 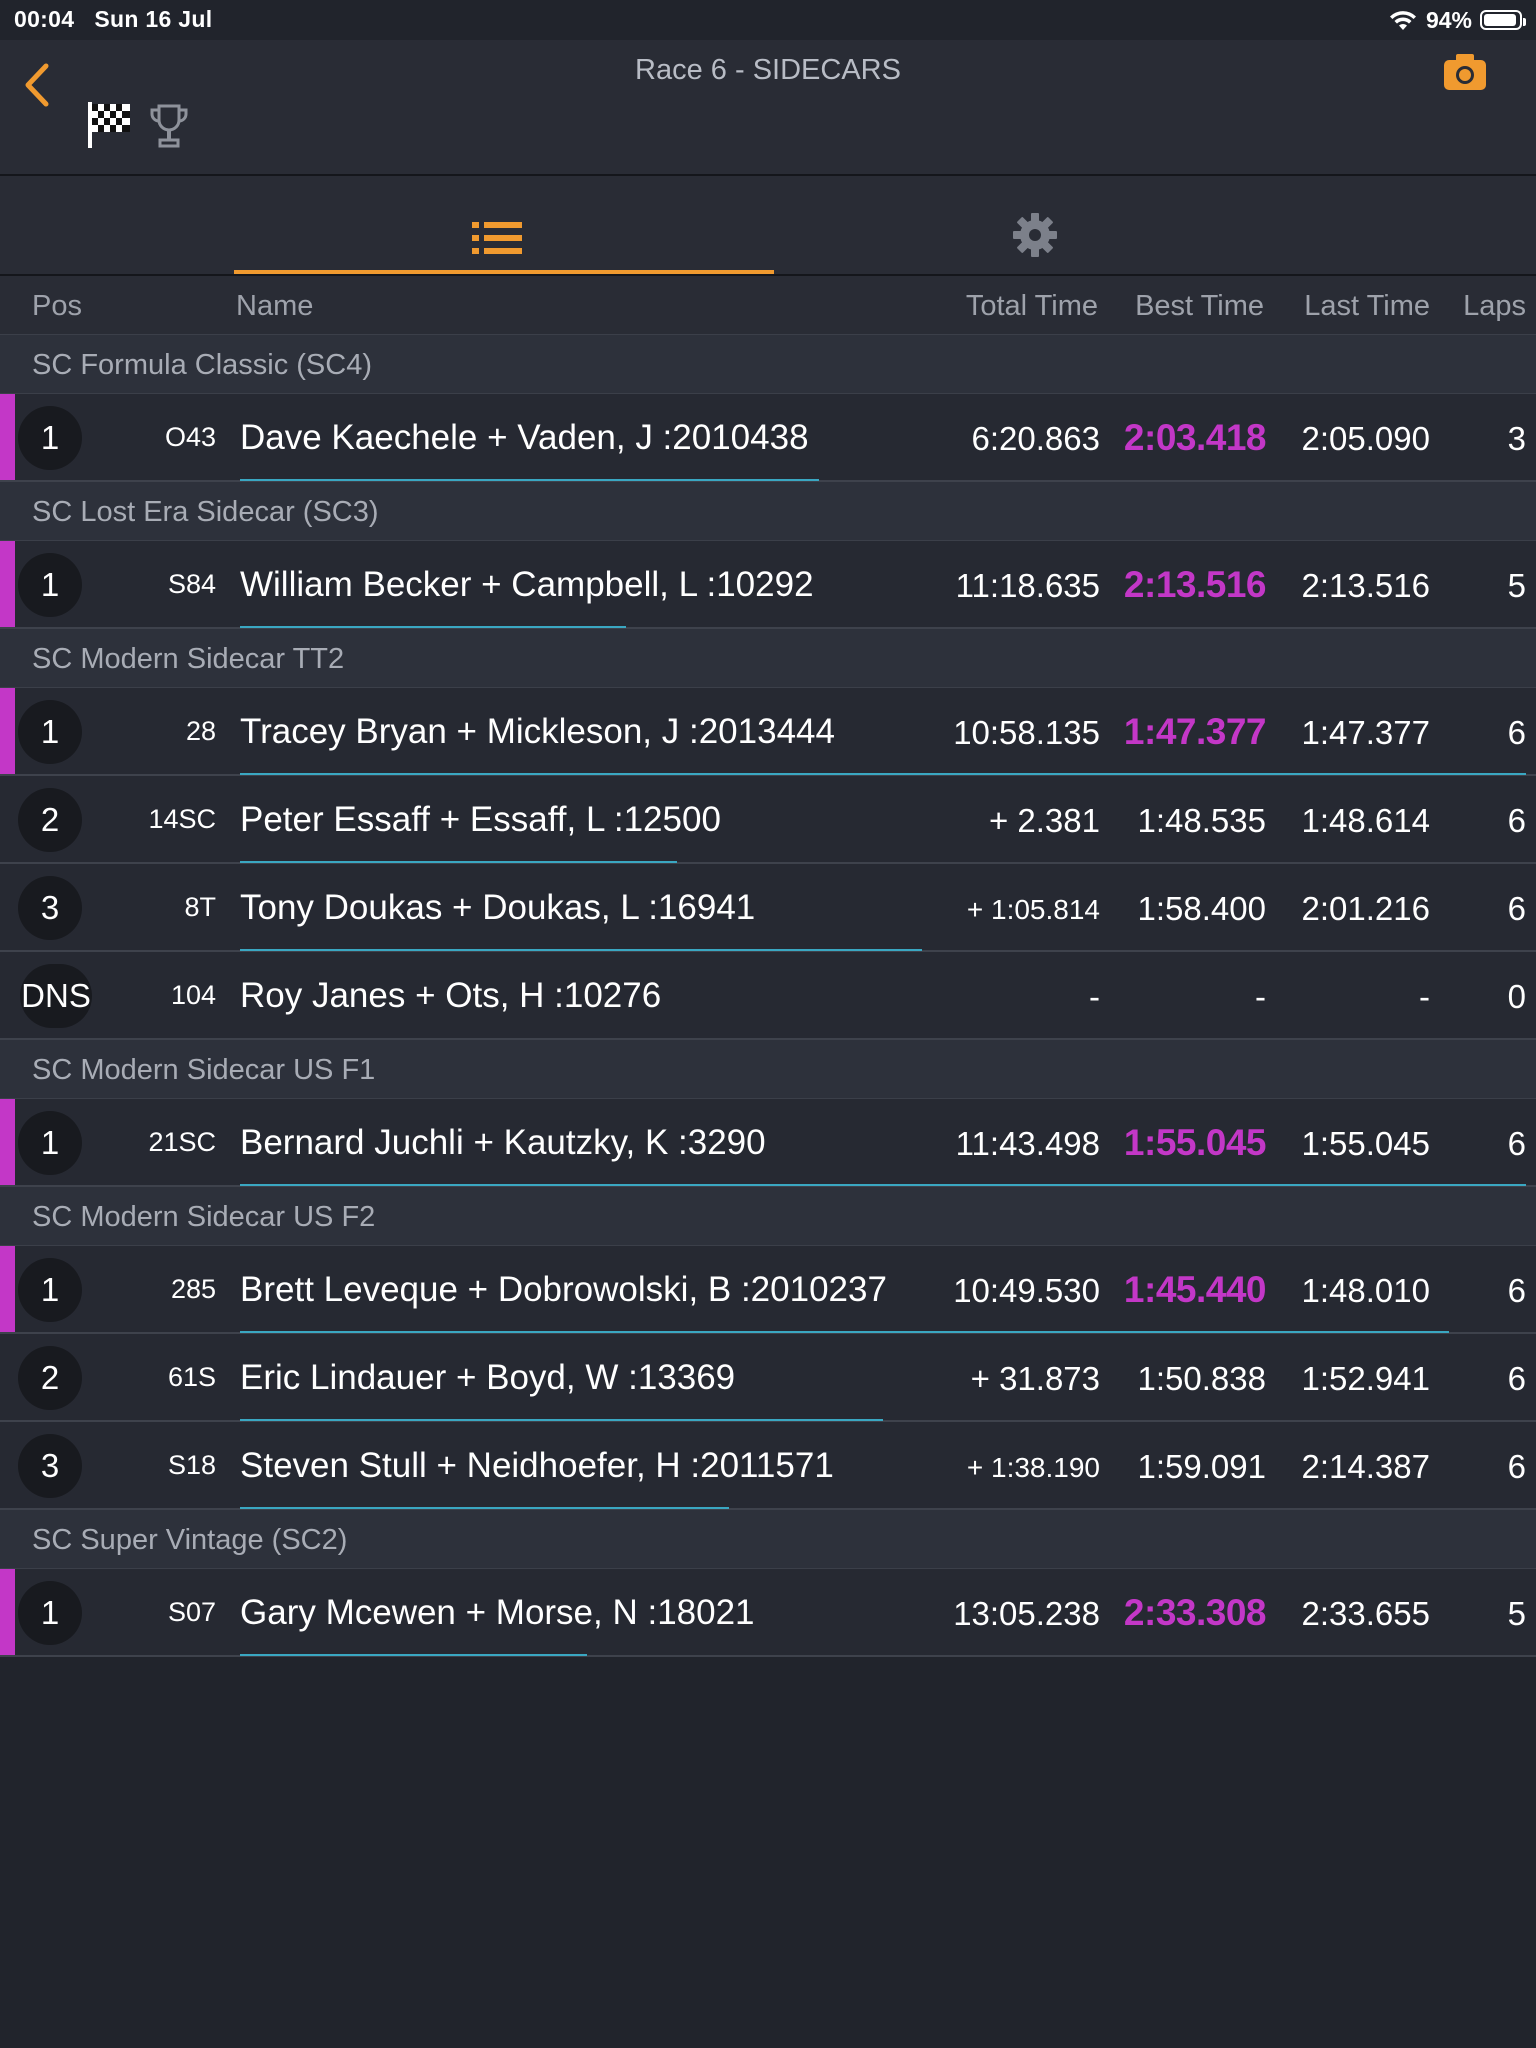 What do you see at coordinates (1365, 820) in the screenshot?
I see `last-time: 1:48.614` at bounding box center [1365, 820].